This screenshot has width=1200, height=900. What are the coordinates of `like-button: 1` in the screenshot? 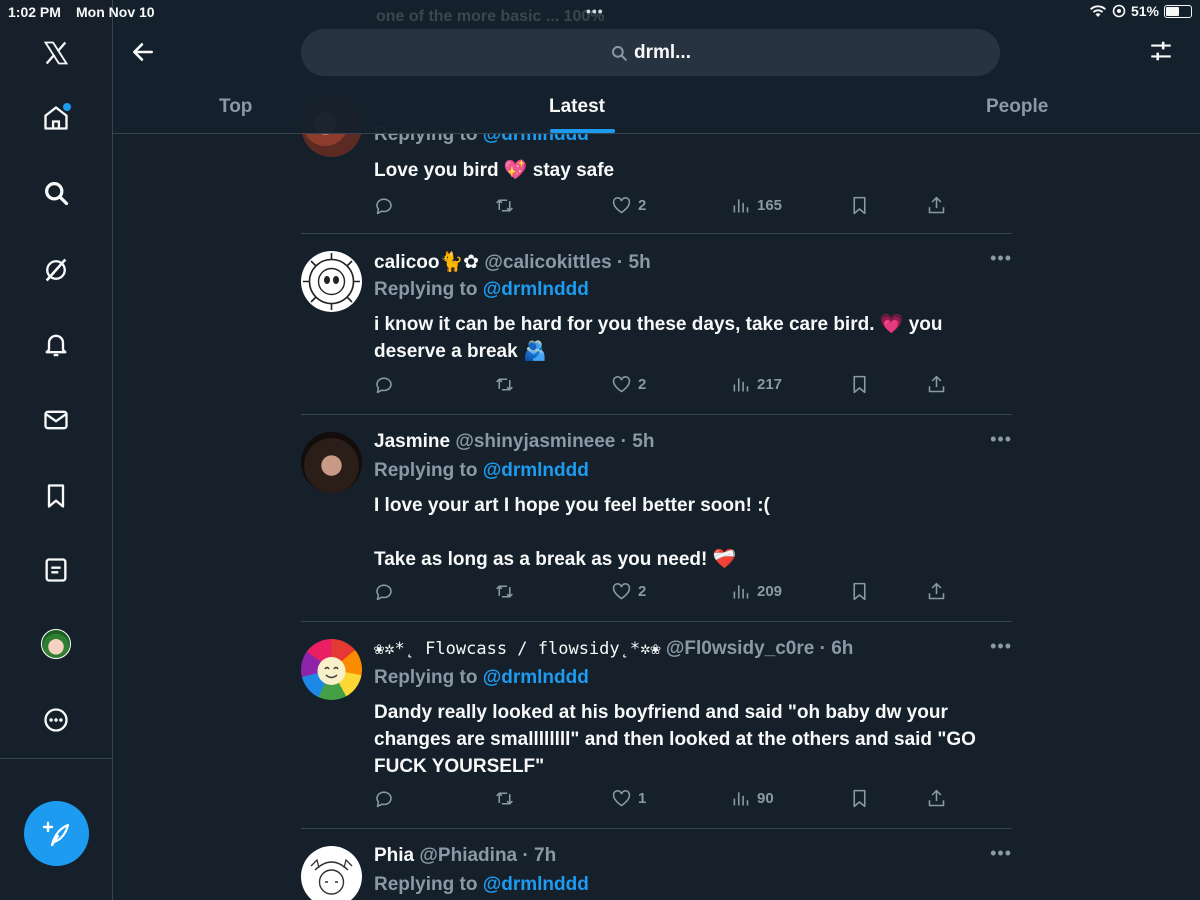 It's located at (628, 798).